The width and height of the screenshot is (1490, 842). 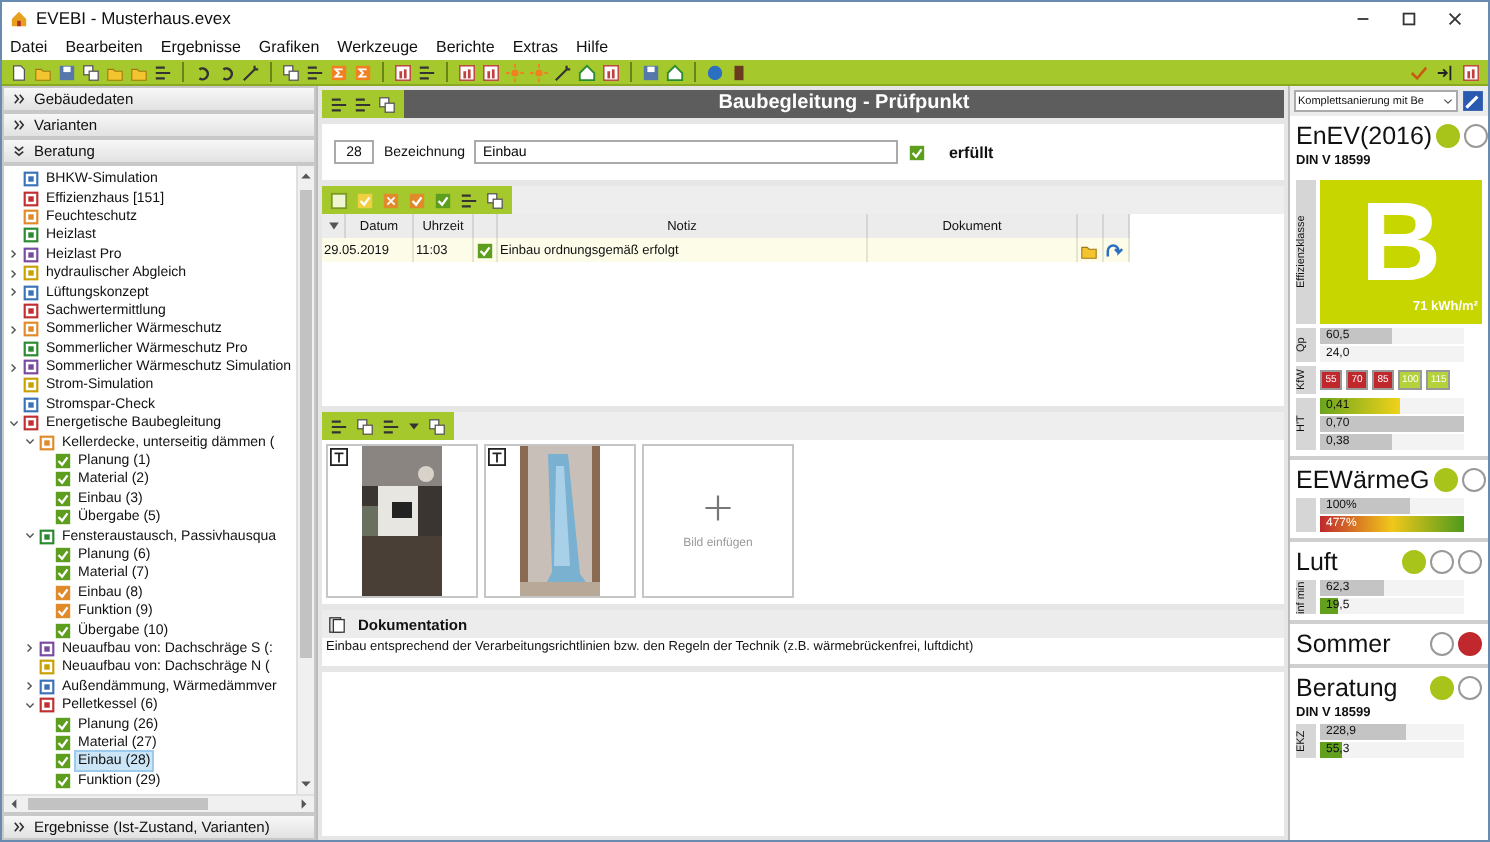 What do you see at coordinates (1364, 136) in the screenshot?
I see `rating-title: EnEV(2016)` at bounding box center [1364, 136].